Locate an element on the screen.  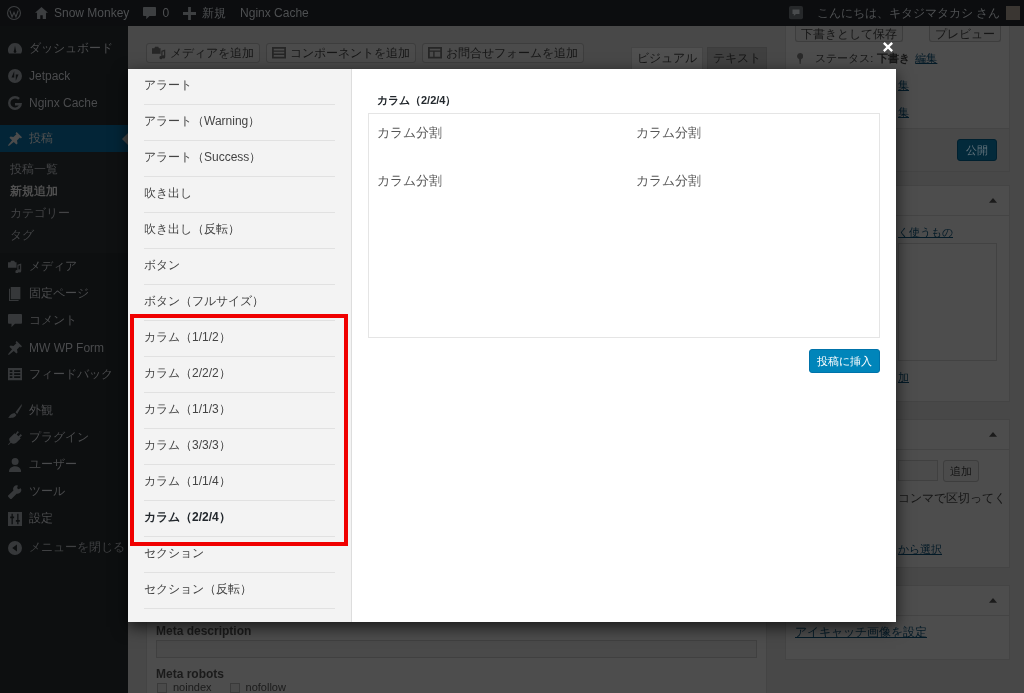
new-content-link: 新規 is located at coordinates (205, 13).